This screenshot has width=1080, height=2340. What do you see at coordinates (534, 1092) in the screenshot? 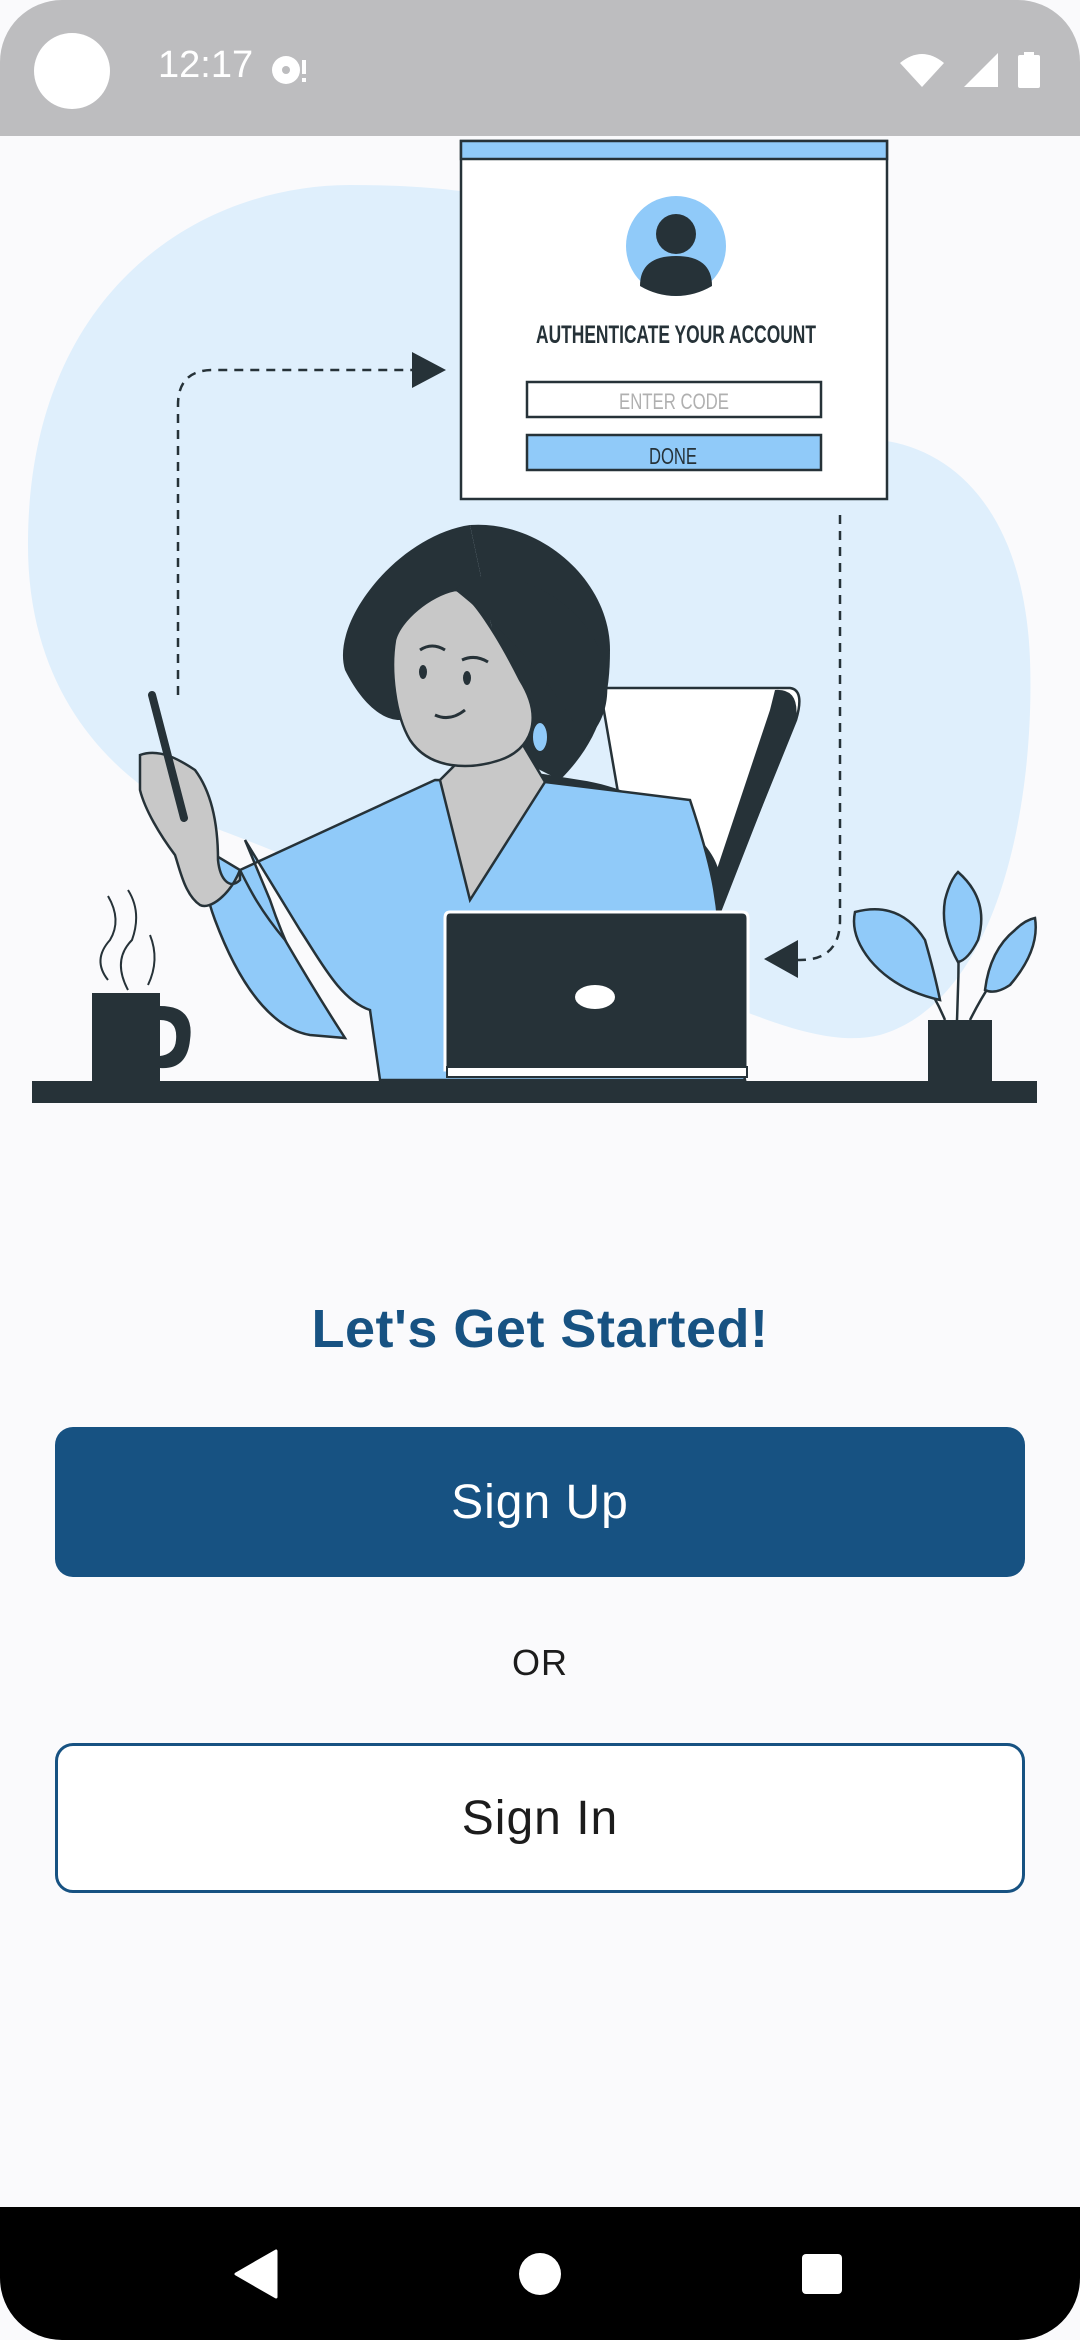
I see `desk` at bounding box center [534, 1092].